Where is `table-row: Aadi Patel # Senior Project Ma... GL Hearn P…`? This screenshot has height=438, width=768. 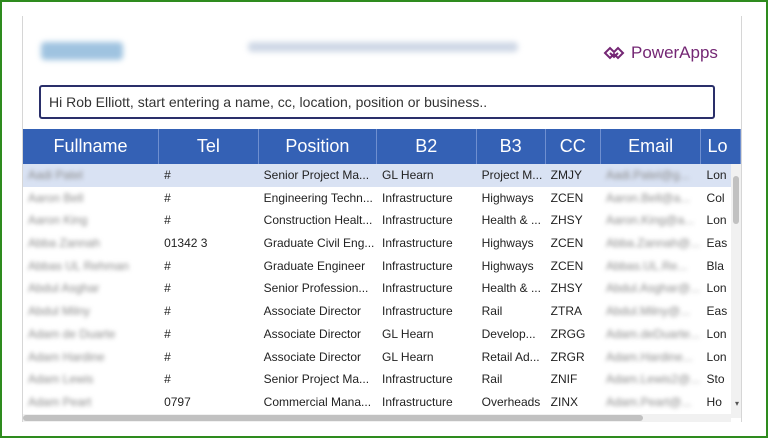
table-row: Aadi Patel # Senior Project Ma... GL Hearn P… is located at coordinates (382, 175).